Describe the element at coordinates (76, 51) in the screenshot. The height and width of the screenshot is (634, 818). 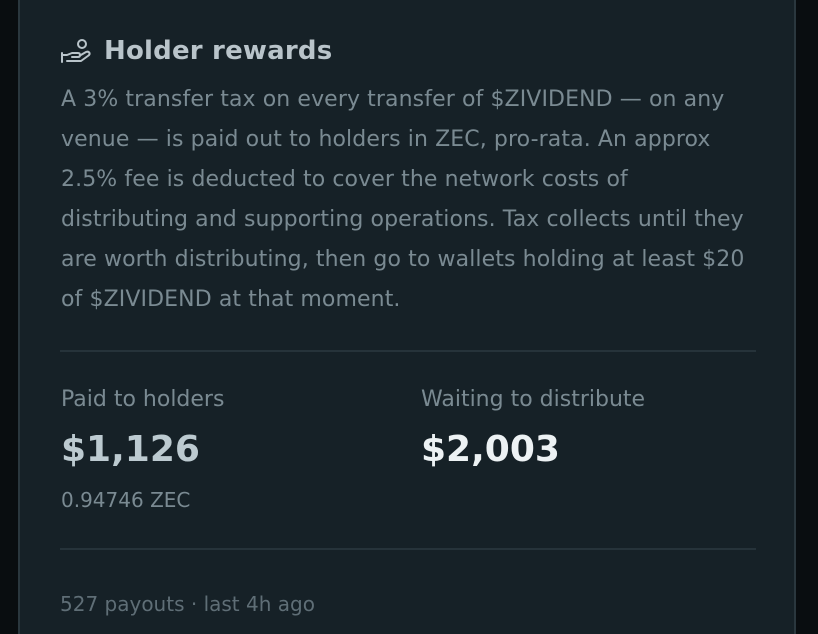
I see `hand-coin-icon` at that location.